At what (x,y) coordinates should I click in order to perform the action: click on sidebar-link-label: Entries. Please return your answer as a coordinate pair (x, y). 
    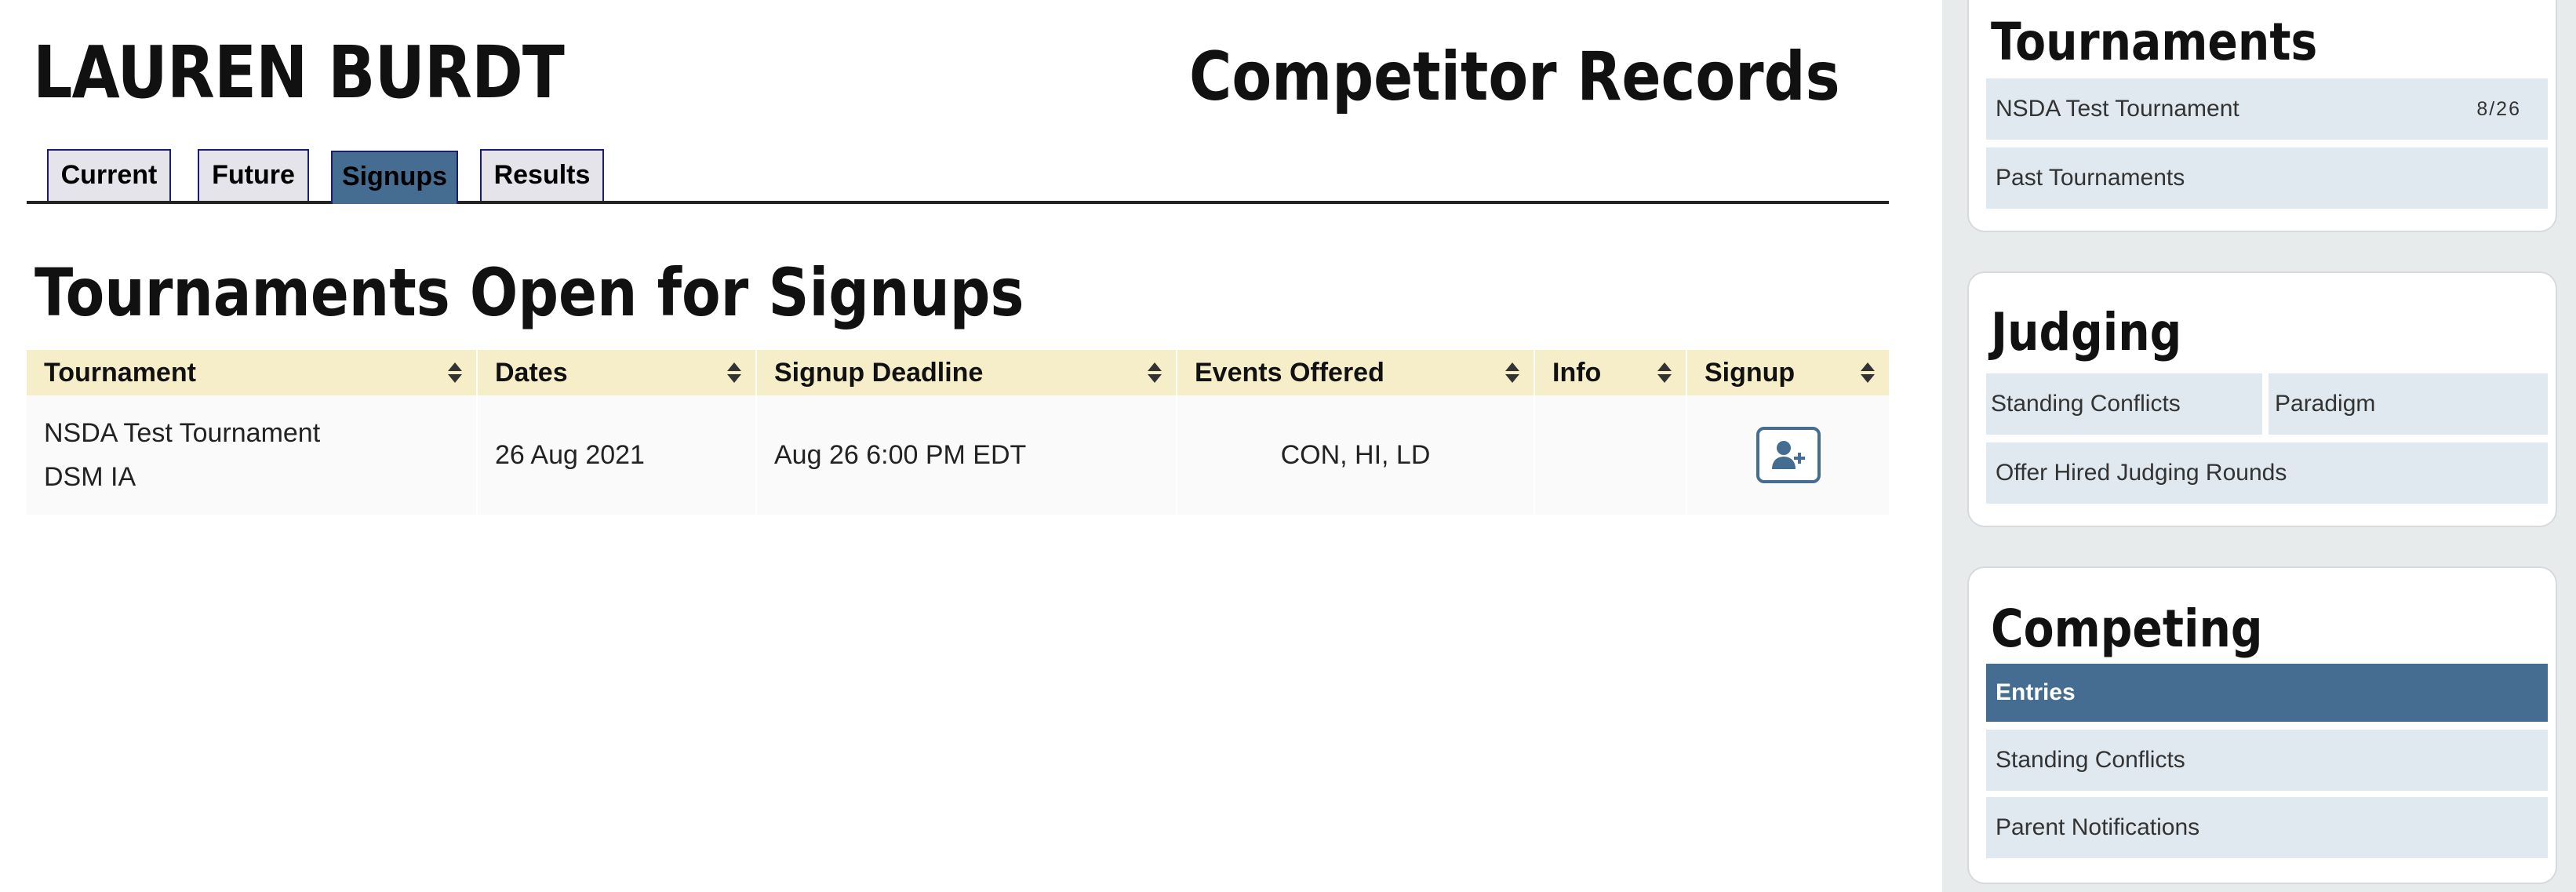
    Looking at the image, I should click on (2036, 692).